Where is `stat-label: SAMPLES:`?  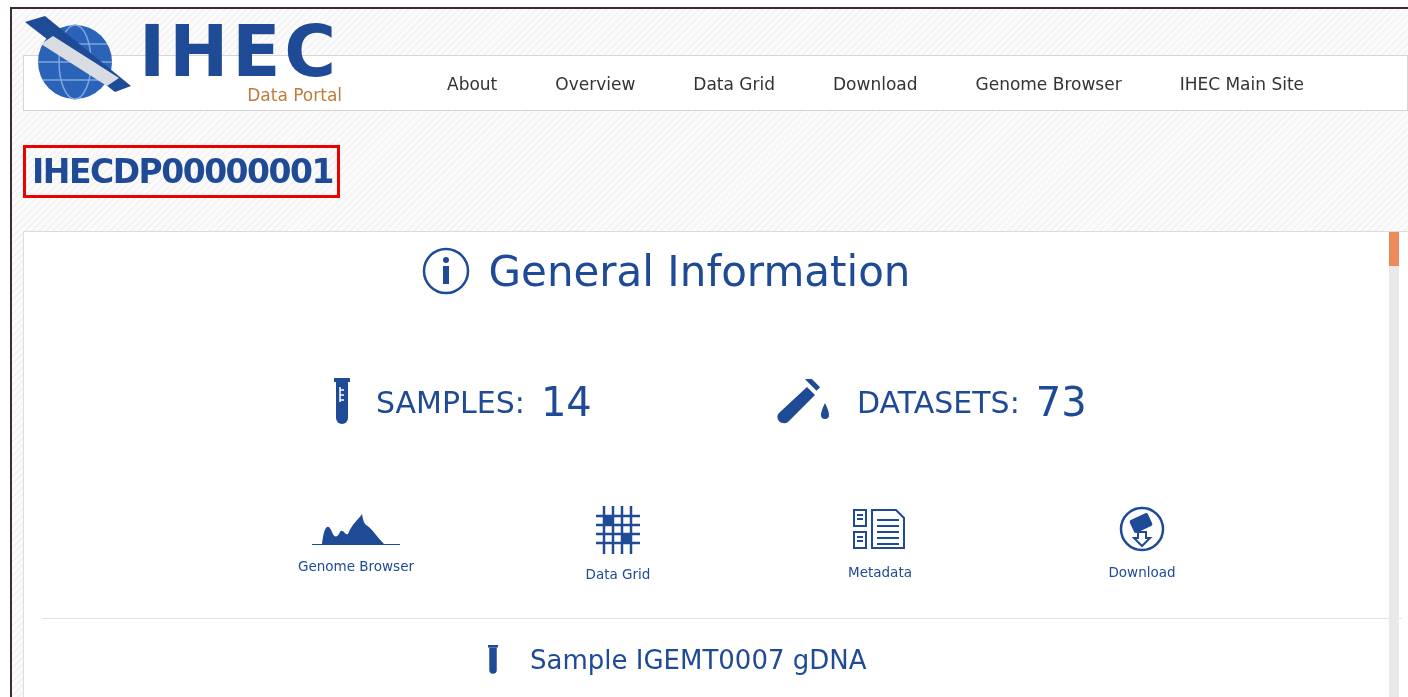
stat-label: SAMPLES: is located at coordinates (450, 402).